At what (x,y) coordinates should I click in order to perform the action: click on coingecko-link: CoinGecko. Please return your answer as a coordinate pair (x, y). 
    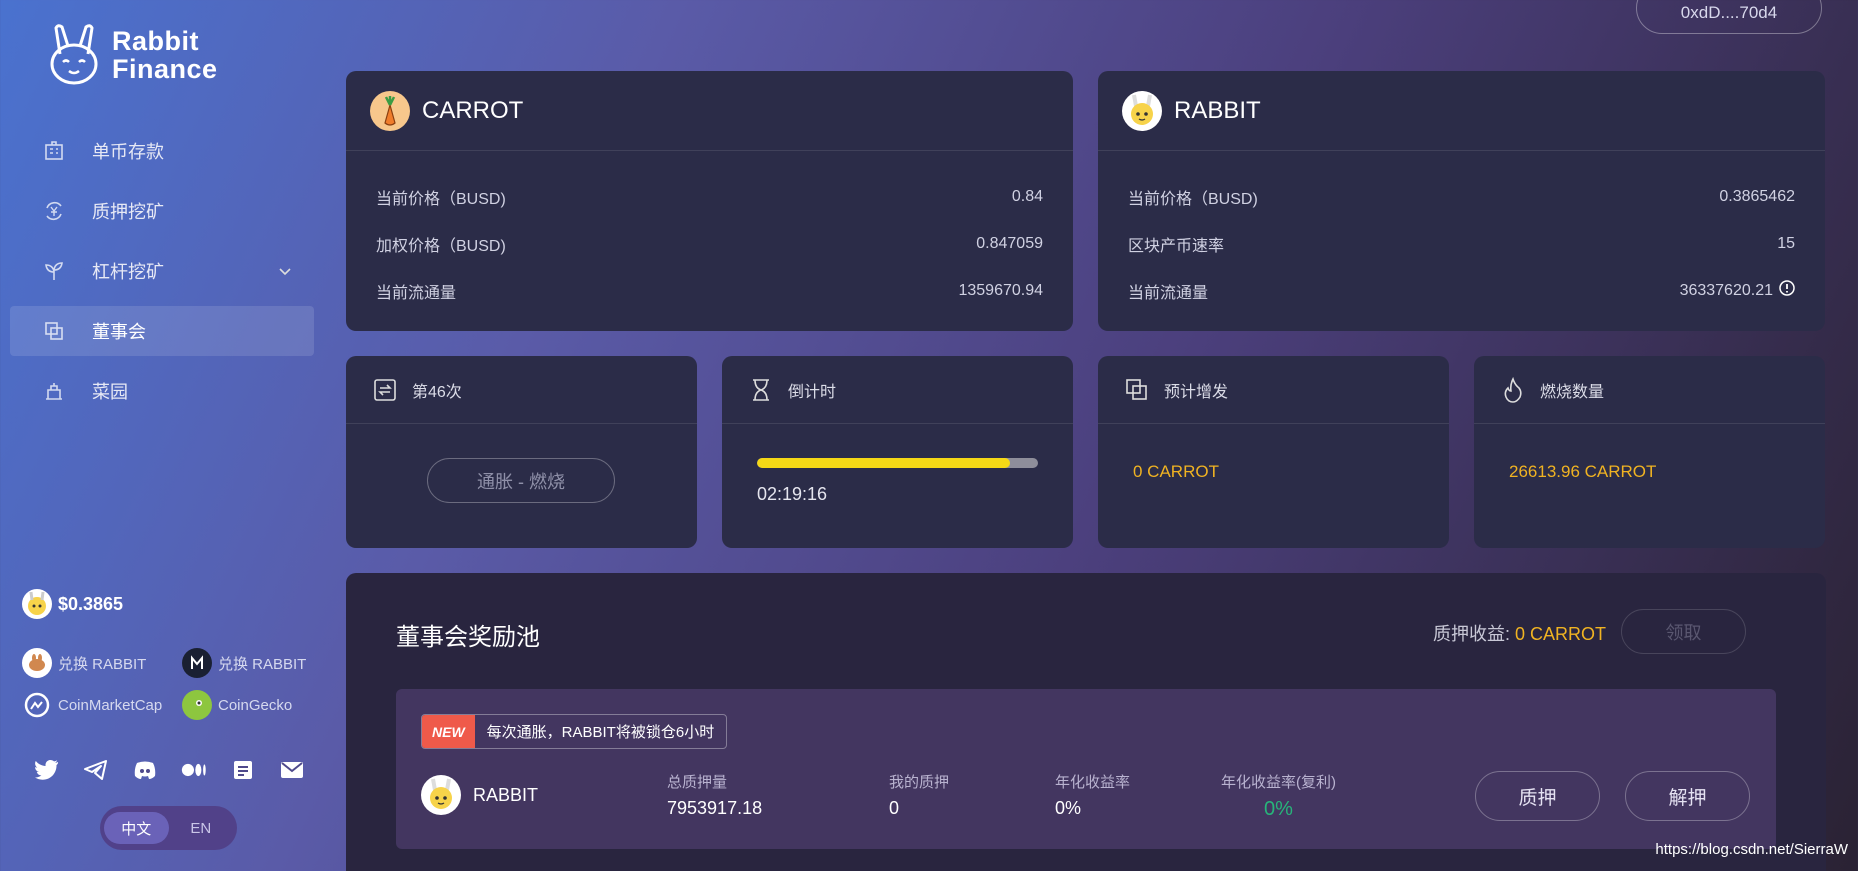
    Looking at the image, I should click on (237, 705).